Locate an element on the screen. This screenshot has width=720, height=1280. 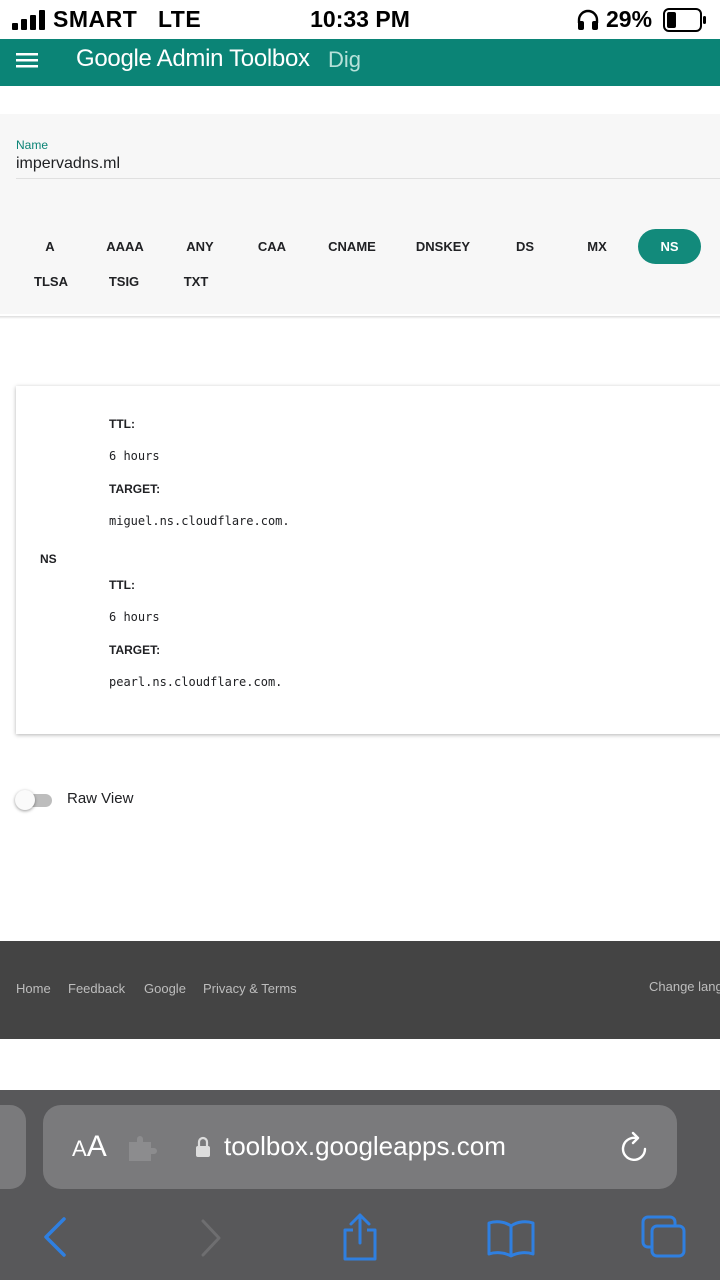
reload-icon is located at coordinates (635, 1148).